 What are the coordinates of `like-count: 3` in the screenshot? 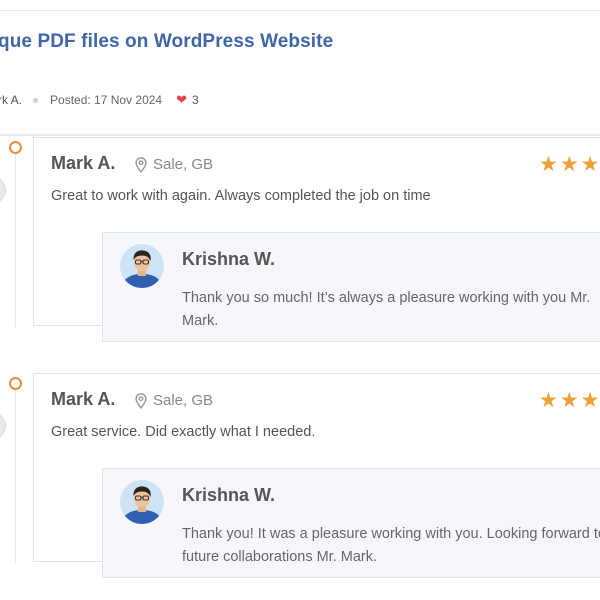 It's located at (195, 100).